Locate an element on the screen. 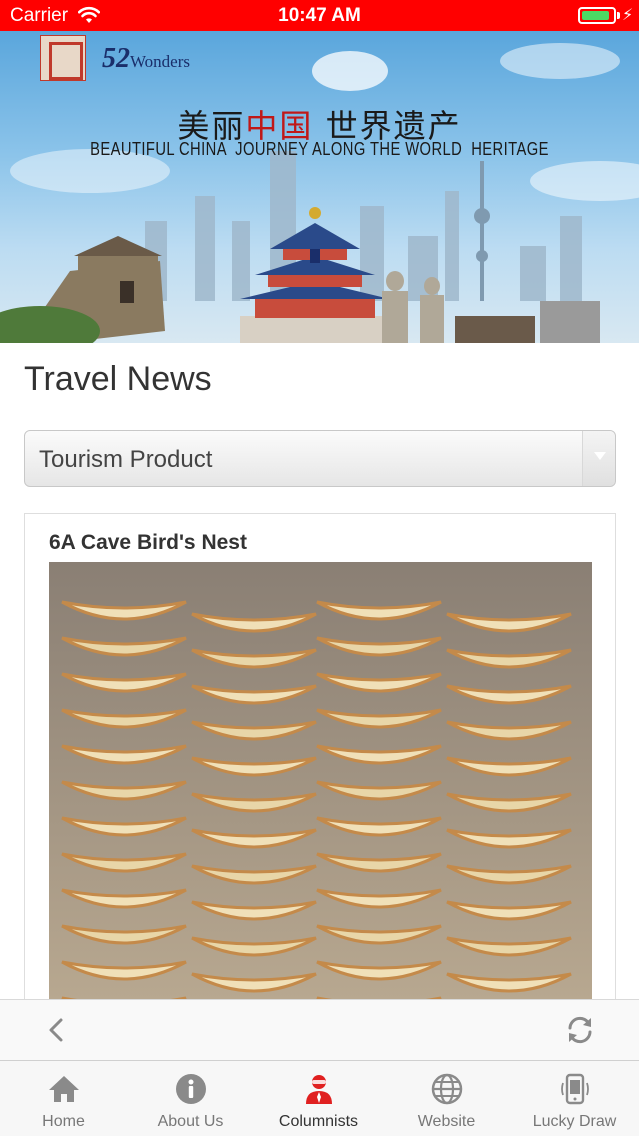 This screenshot has height=1136, width=639. tab-lucky-draw: Lucky Draw is located at coordinates (574, 1098).